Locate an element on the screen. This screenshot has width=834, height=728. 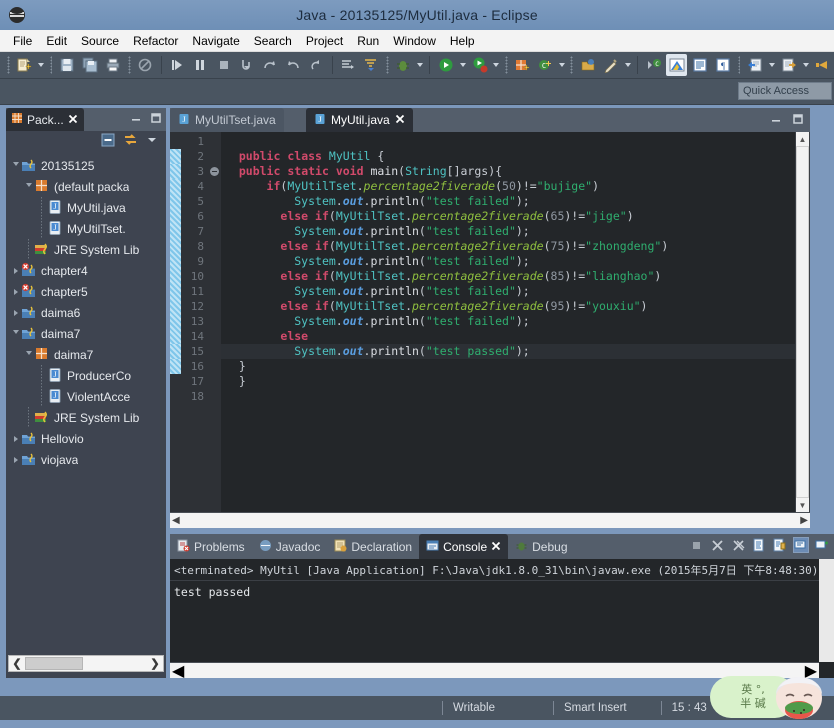
new-java-project-icon is located at coordinates (522, 65).